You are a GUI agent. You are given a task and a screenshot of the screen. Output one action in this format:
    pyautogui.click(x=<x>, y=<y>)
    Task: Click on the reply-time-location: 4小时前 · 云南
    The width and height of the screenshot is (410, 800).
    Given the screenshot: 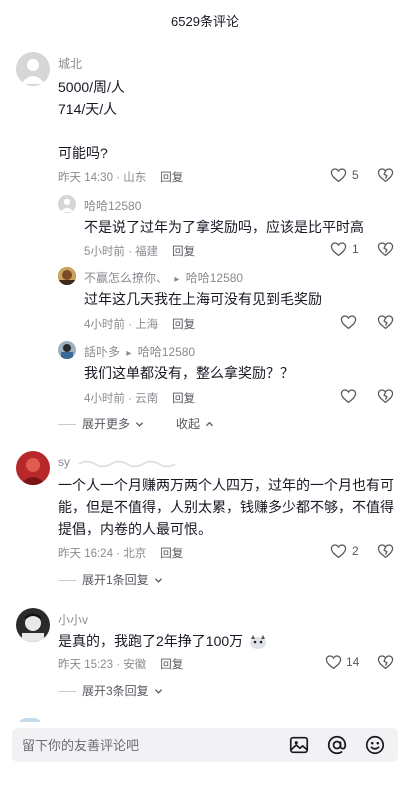 What is the action you would take?
    pyautogui.click(x=121, y=399)
    